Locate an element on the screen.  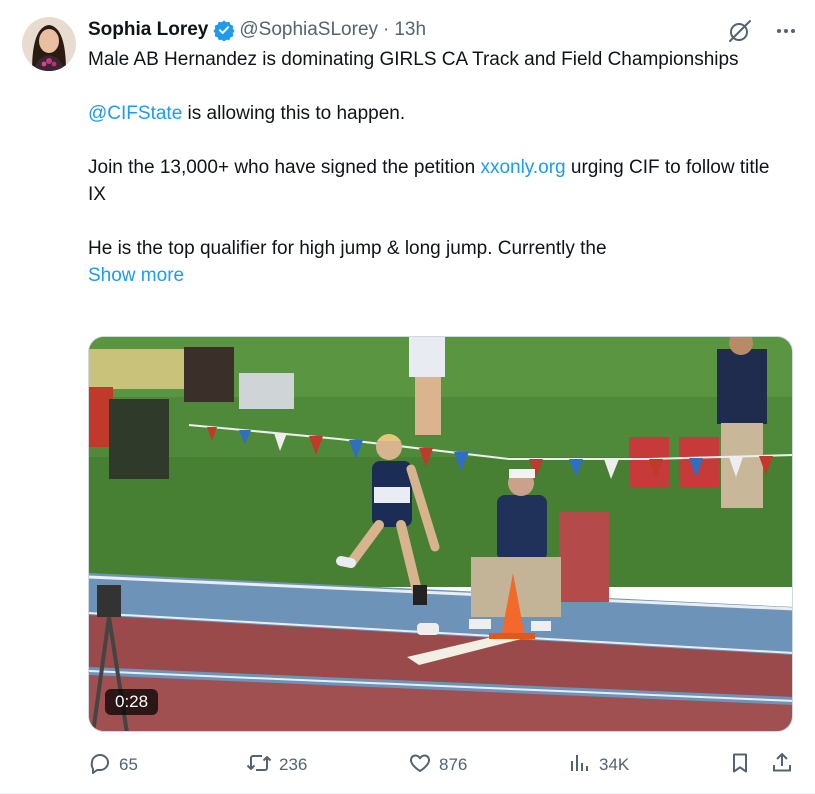
tweet-timestamp: 13h is located at coordinates (410, 30).